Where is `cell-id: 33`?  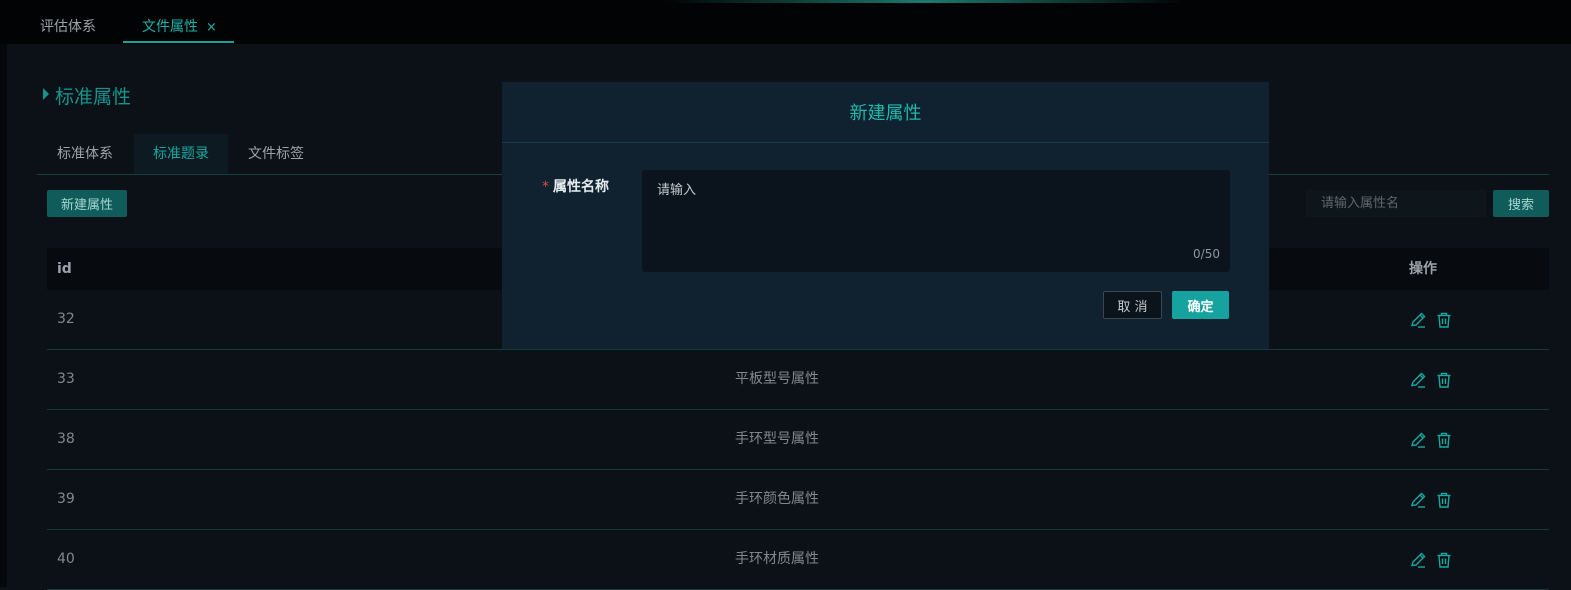
cell-id: 33 is located at coordinates (66, 379).